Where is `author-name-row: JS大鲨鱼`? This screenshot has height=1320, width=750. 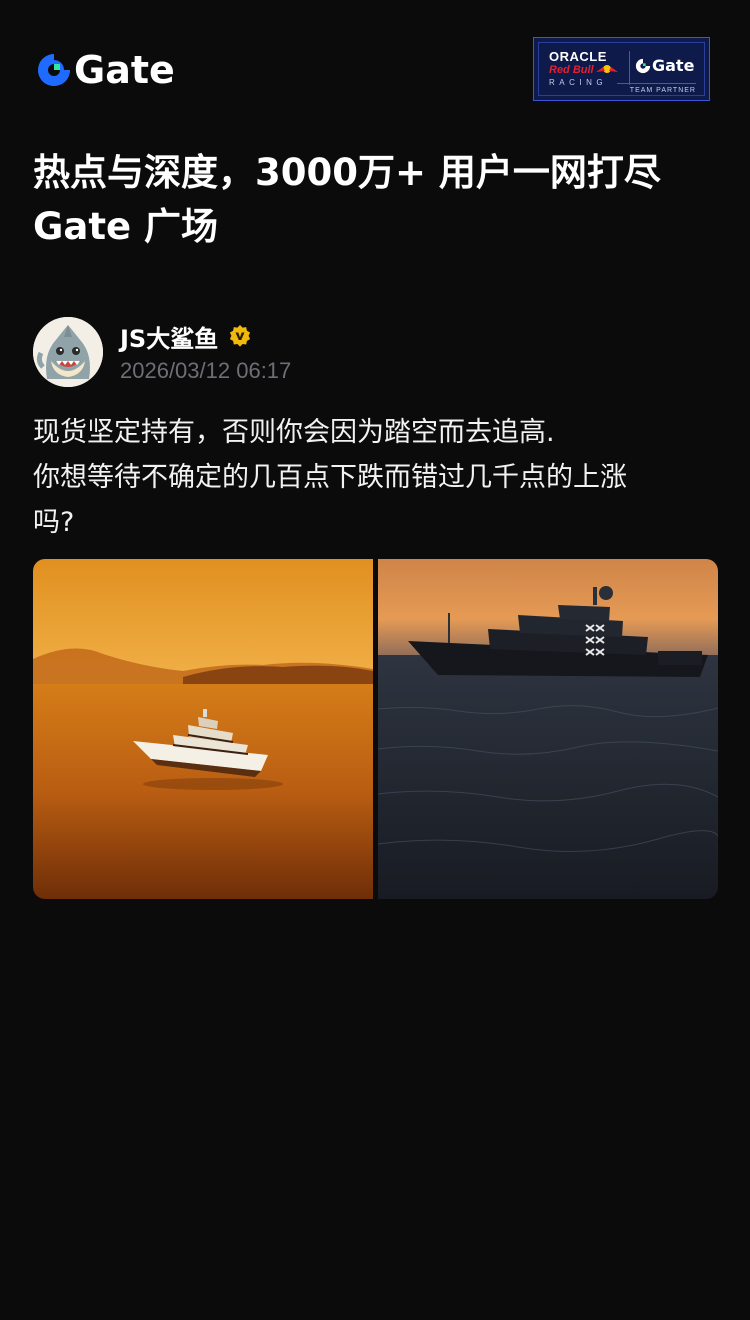
author-name-row: JS大鲨鱼 is located at coordinates (186, 336).